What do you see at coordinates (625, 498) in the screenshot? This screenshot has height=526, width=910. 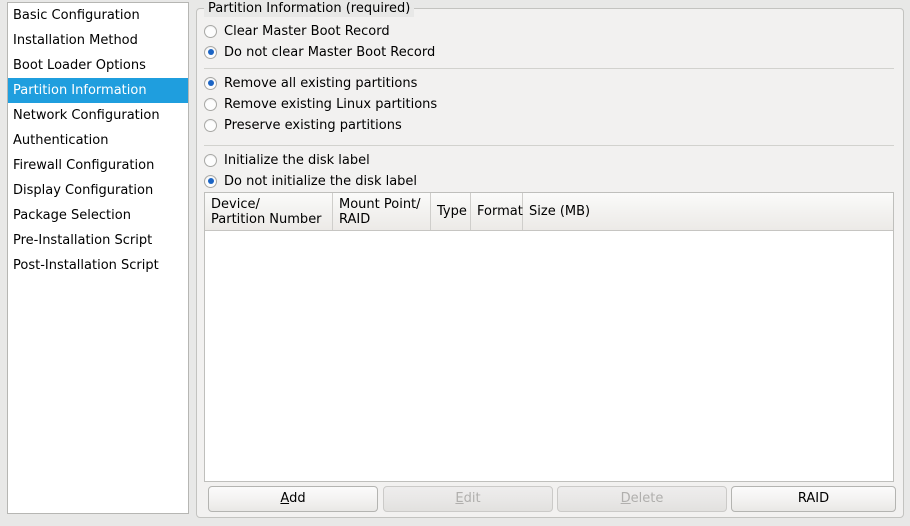 I see `button-mnemonic: D` at bounding box center [625, 498].